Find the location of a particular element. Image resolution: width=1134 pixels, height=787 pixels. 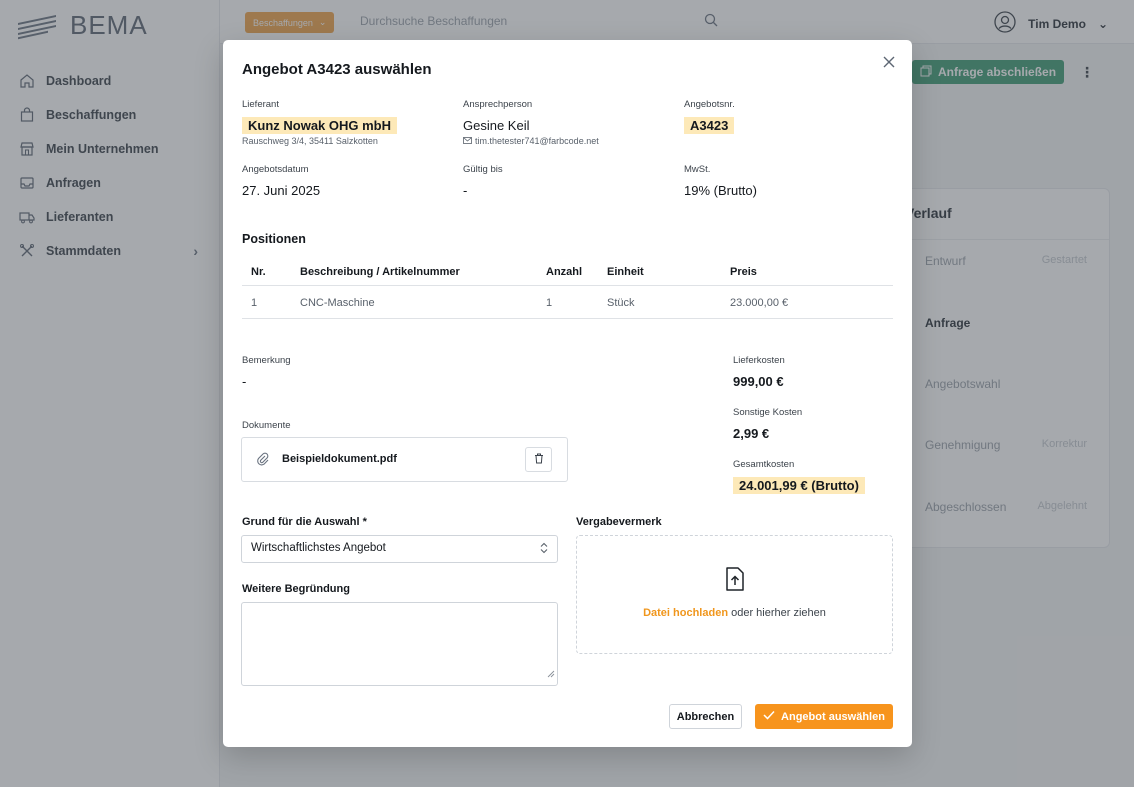

other-costs-value: 2,99 € is located at coordinates (751, 433).